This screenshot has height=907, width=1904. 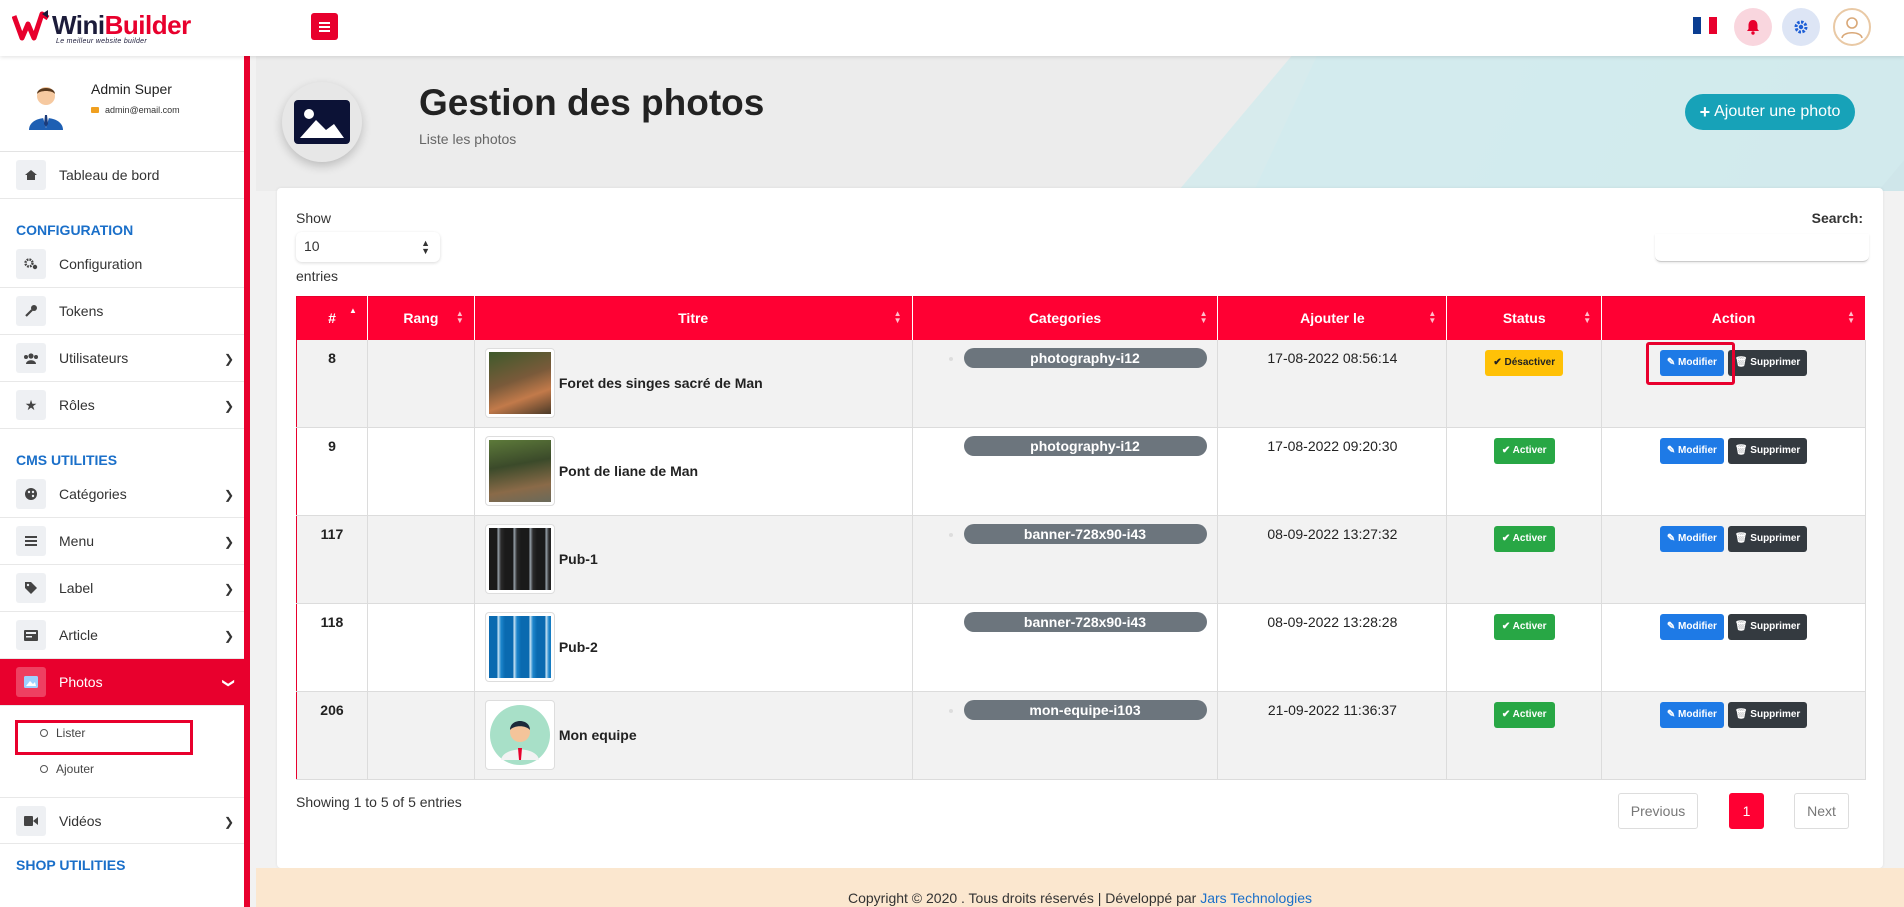 What do you see at coordinates (122, 820) in the screenshot?
I see `sidebar-item-videos: Vidéos ❯` at bounding box center [122, 820].